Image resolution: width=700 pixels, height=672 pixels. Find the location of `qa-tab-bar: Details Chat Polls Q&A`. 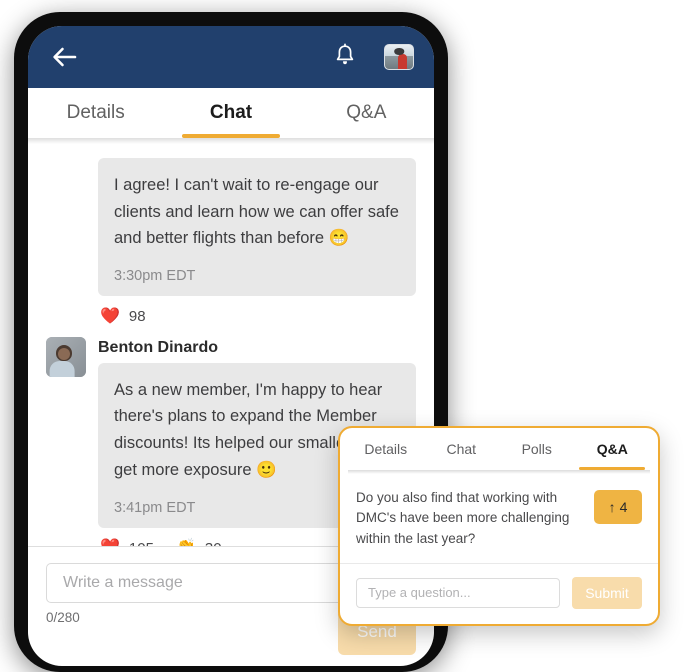

qa-tab-bar: Details Chat Polls Q&A is located at coordinates (499, 449).